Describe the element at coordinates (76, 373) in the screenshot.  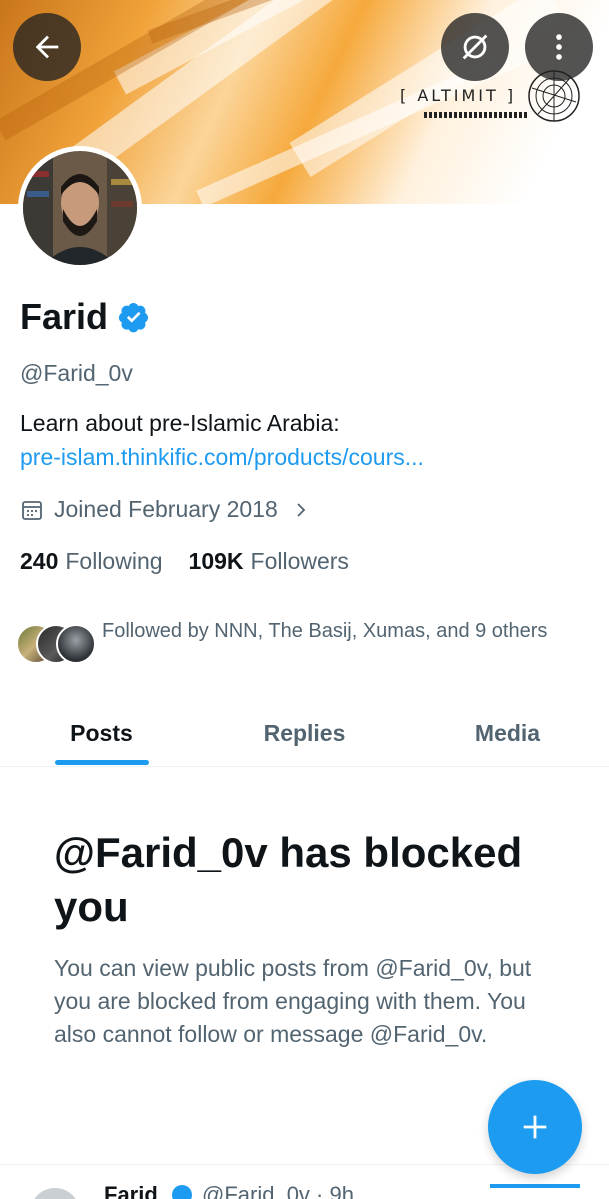
I see `profile-handle: @Farid_0v` at that location.